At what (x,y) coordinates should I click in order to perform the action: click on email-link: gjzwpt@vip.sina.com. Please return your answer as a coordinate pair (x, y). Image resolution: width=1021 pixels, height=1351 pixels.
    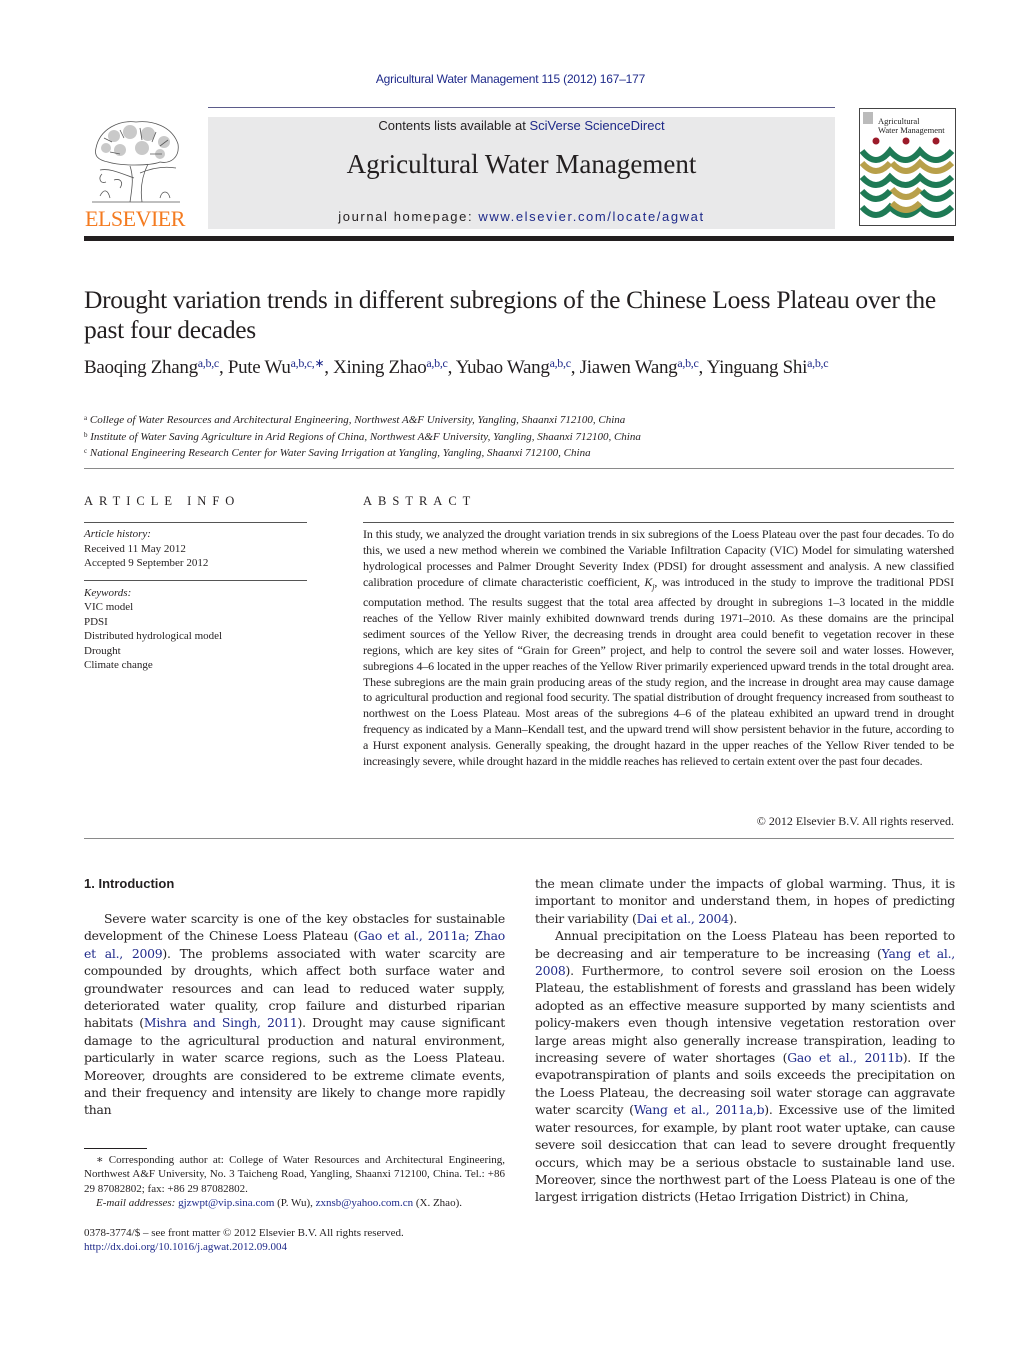
    Looking at the image, I should click on (226, 1203).